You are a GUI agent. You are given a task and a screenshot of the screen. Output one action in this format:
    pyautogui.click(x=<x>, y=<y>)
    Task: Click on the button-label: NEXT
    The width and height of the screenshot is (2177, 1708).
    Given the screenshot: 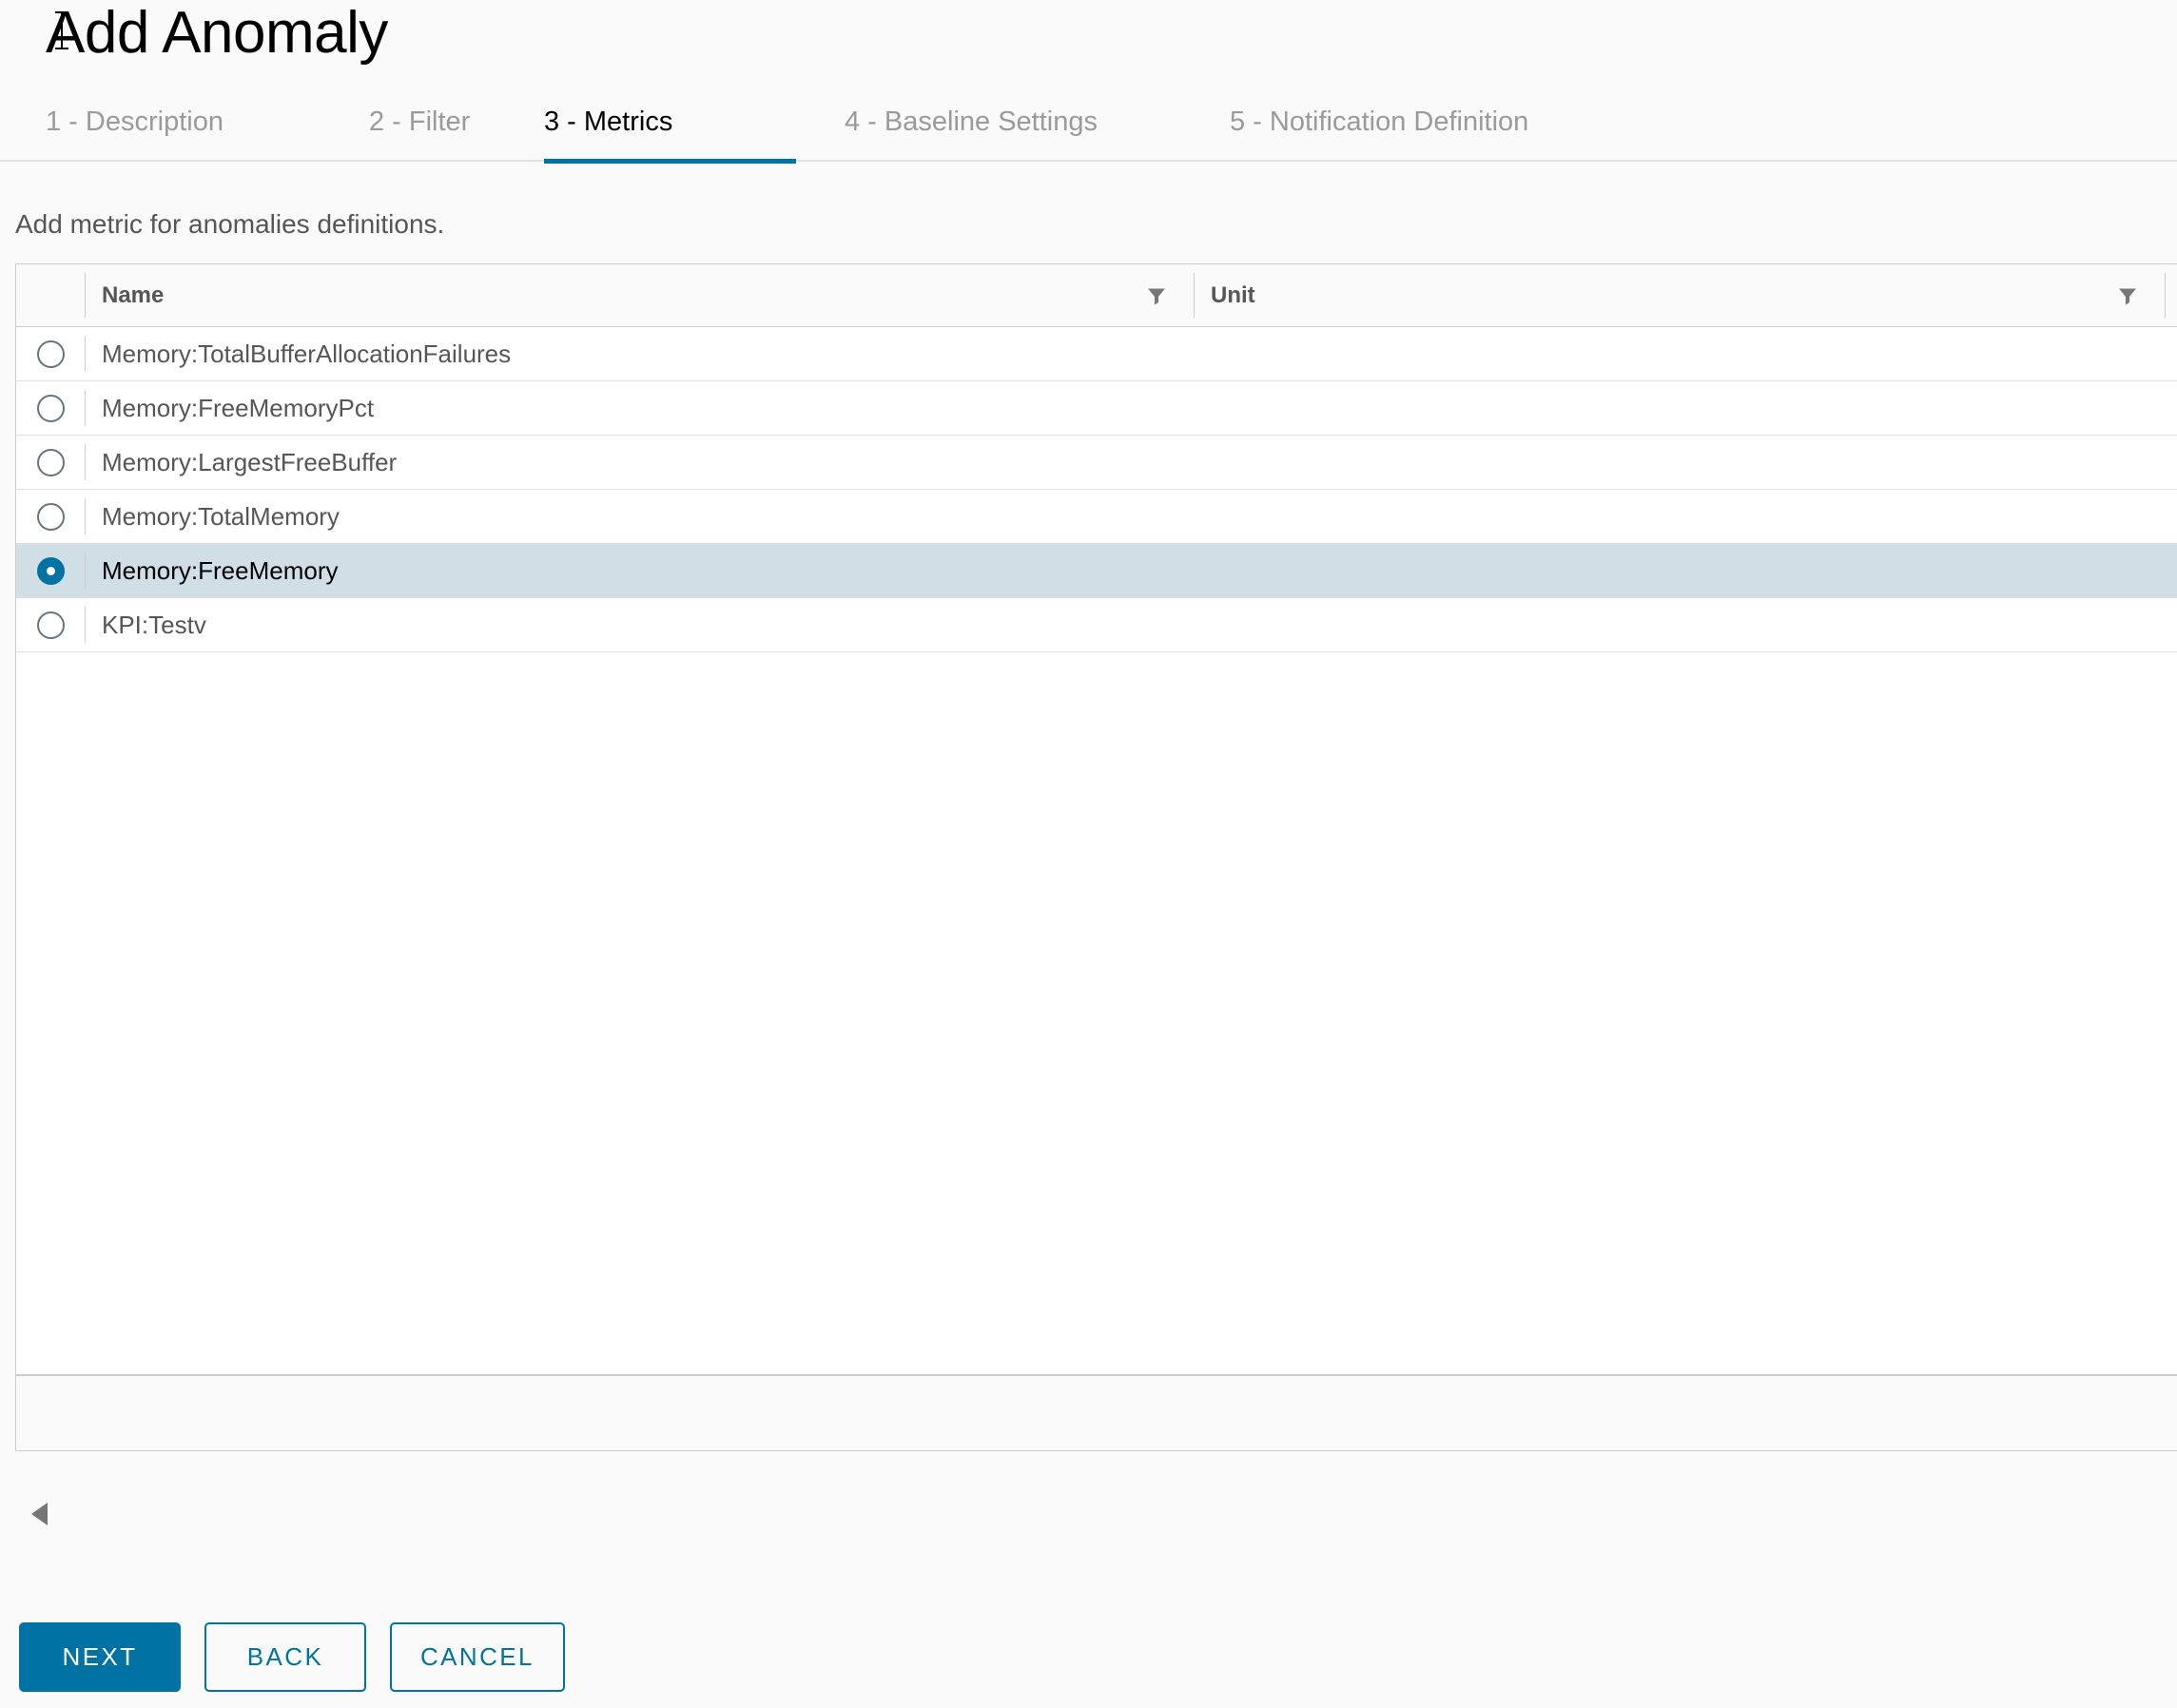 What is the action you would take?
    pyautogui.click(x=100, y=1657)
    